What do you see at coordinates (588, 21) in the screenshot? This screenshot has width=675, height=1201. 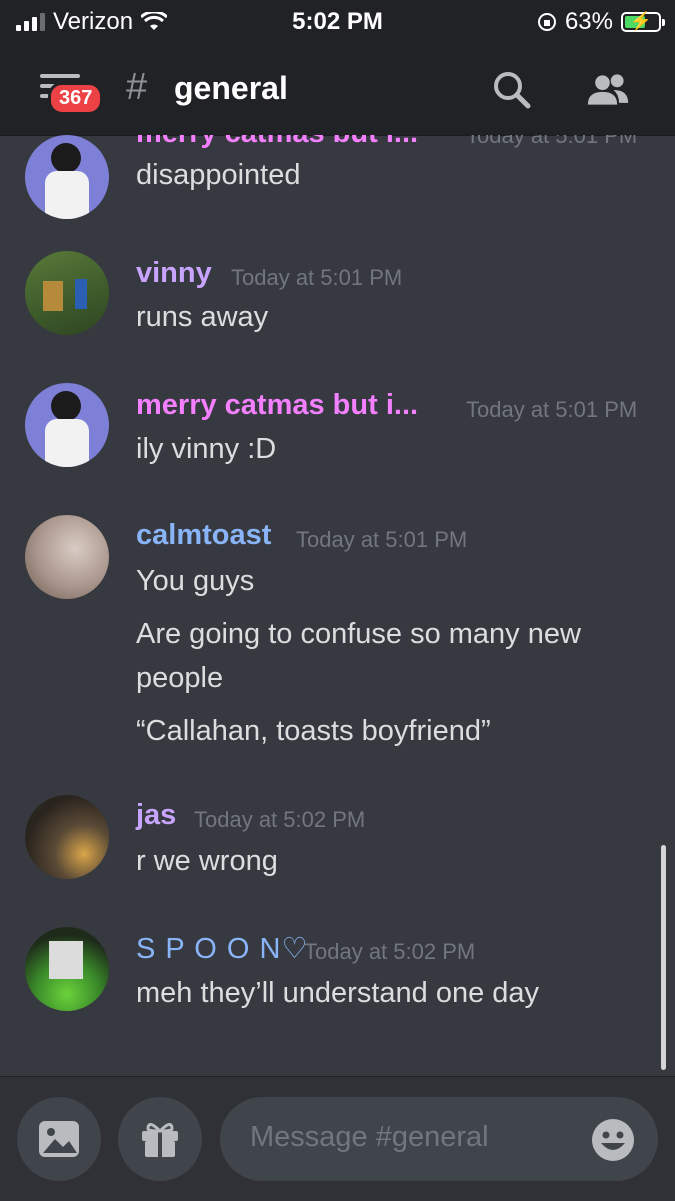 I see `battery-percent: 63%` at bounding box center [588, 21].